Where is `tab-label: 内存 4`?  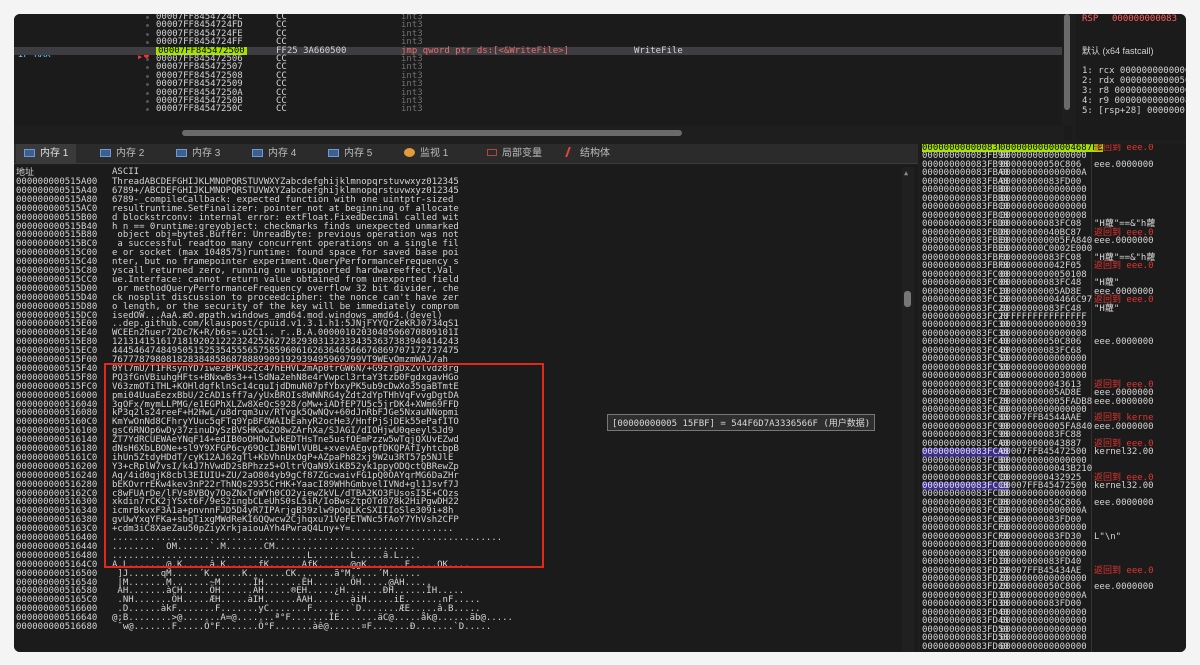 tab-label: 内存 4 is located at coordinates (282, 153).